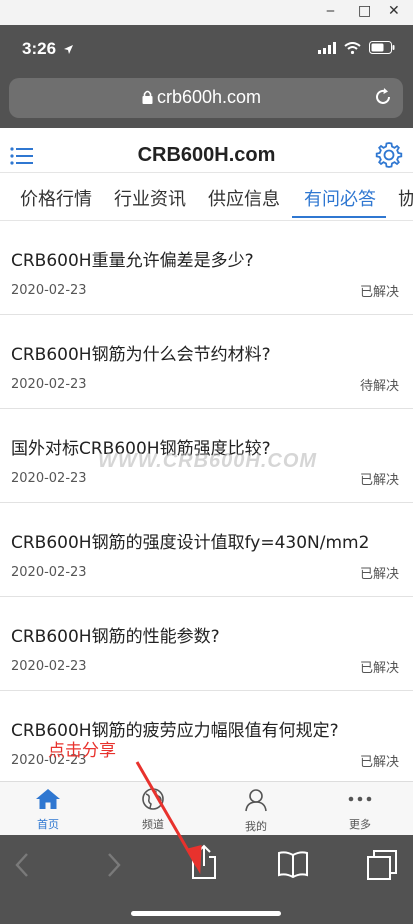 The image size is (413, 924). What do you see at coordinates (56, 198) in the screenshot?
I see `tab-price: 价格行情` at bounding box center [56, 198].